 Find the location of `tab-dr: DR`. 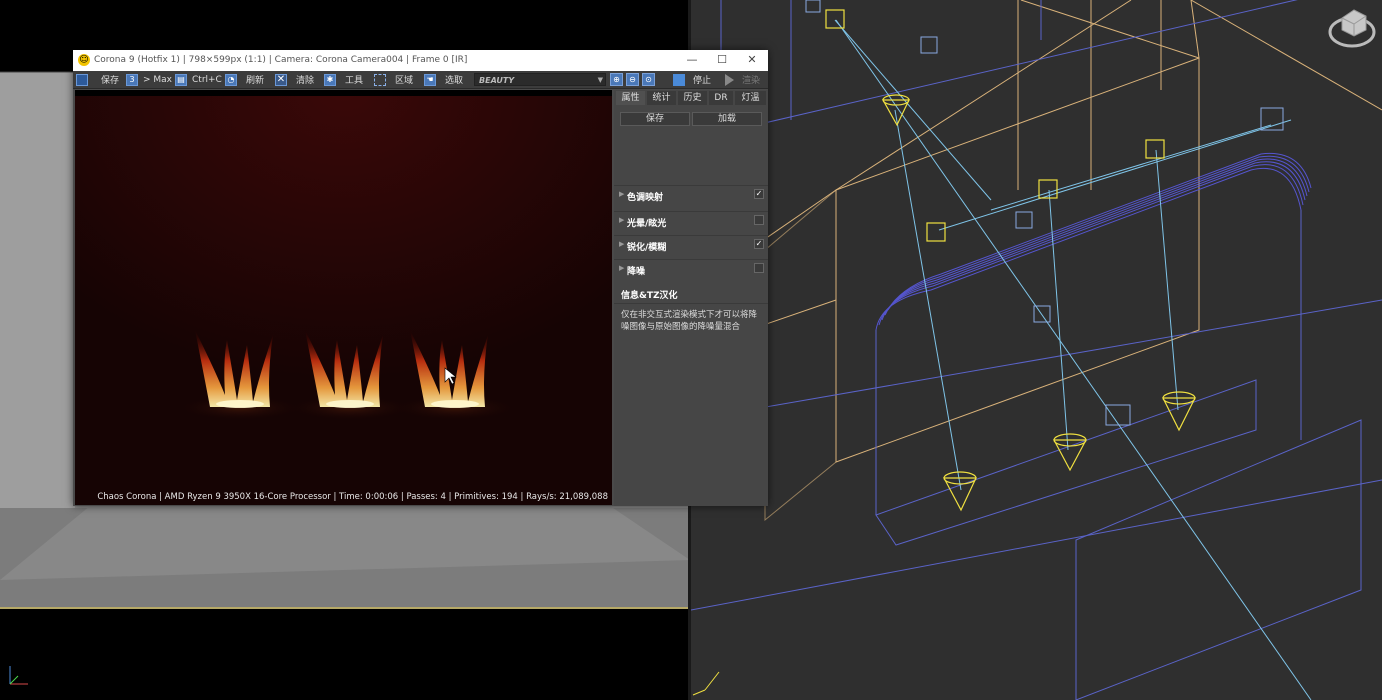

tab-dr: DR is located at coordinates (721, 98).